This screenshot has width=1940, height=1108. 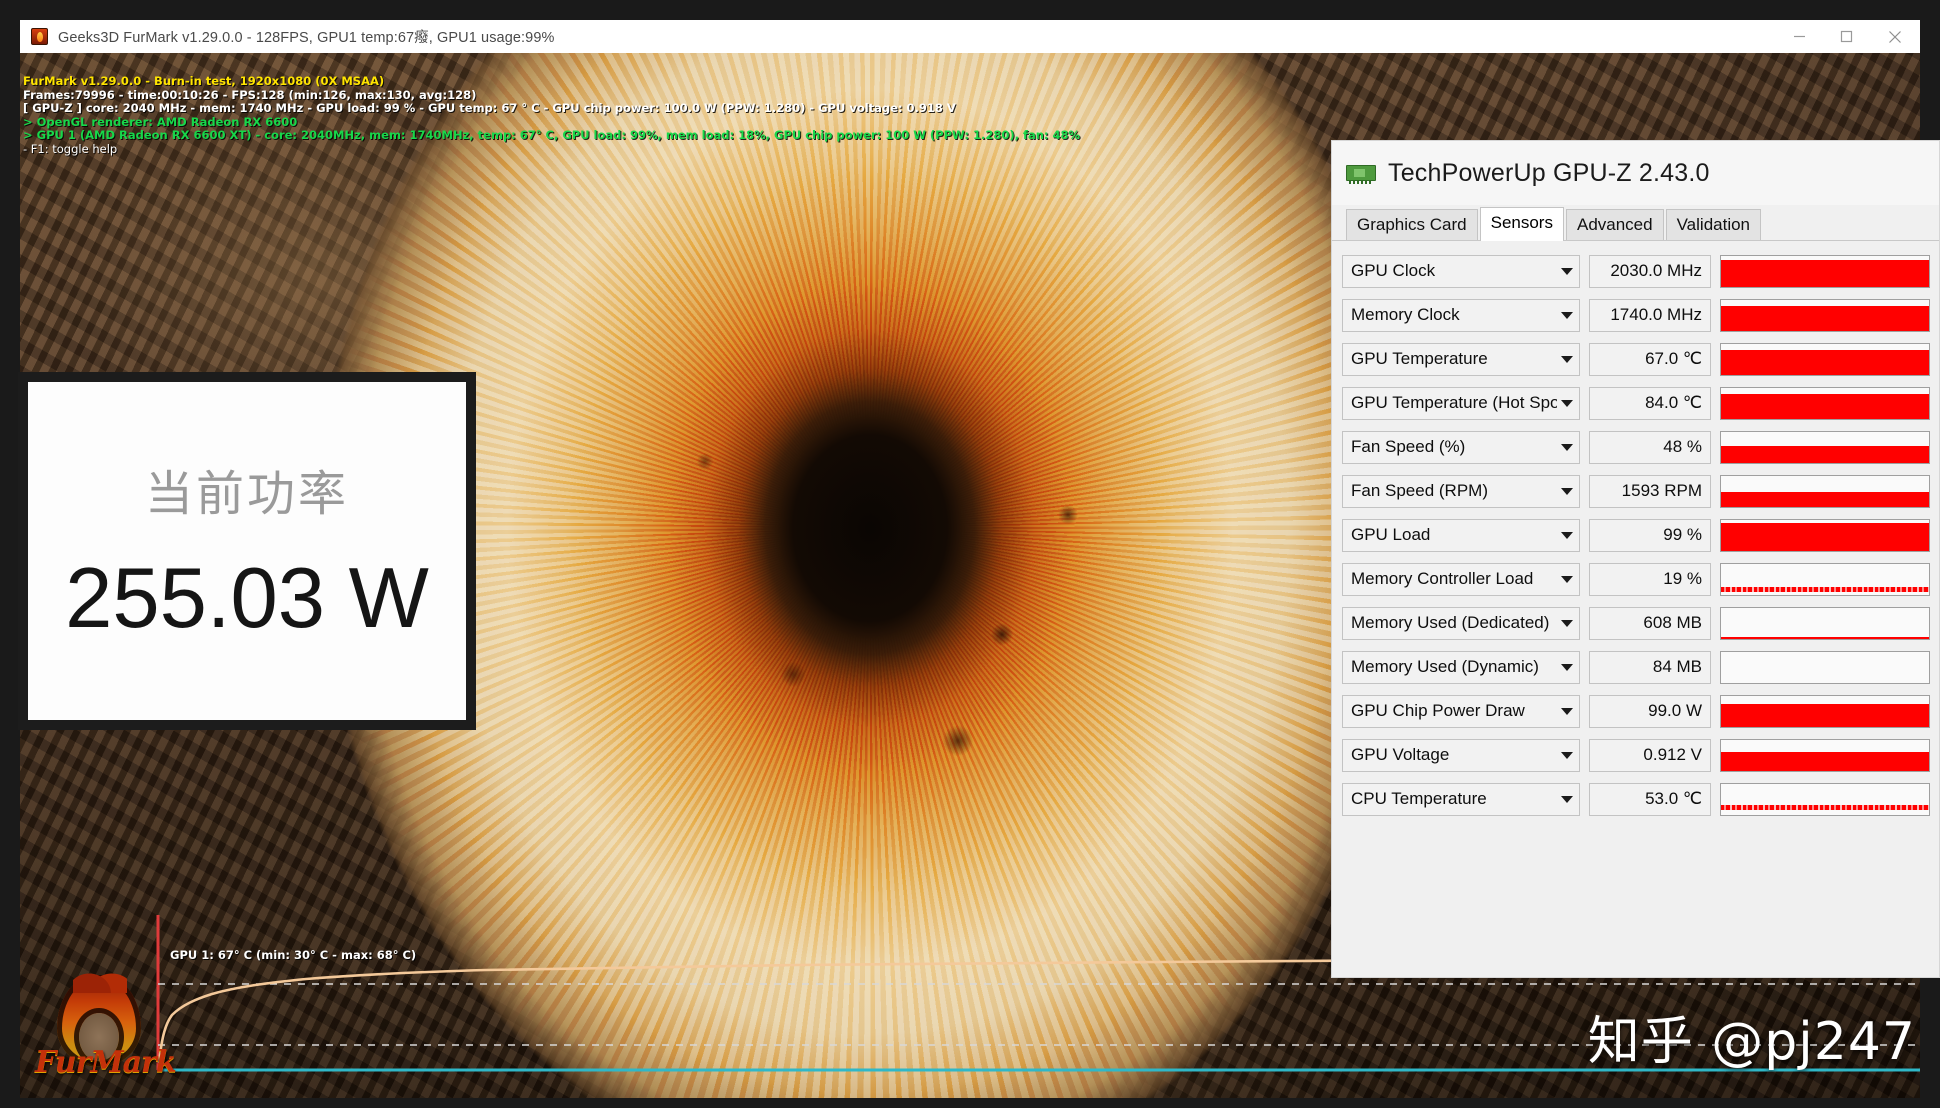 What do you see at coordinates (1650, 711) in the screenshot?
I see `sensor-value: 99.0 W` at bounding box center [1650, 711].